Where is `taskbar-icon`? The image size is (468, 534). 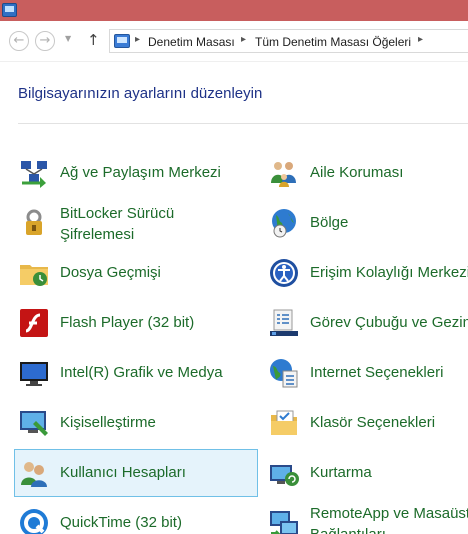 taskbar-icon is located at coordinates (284, 322).